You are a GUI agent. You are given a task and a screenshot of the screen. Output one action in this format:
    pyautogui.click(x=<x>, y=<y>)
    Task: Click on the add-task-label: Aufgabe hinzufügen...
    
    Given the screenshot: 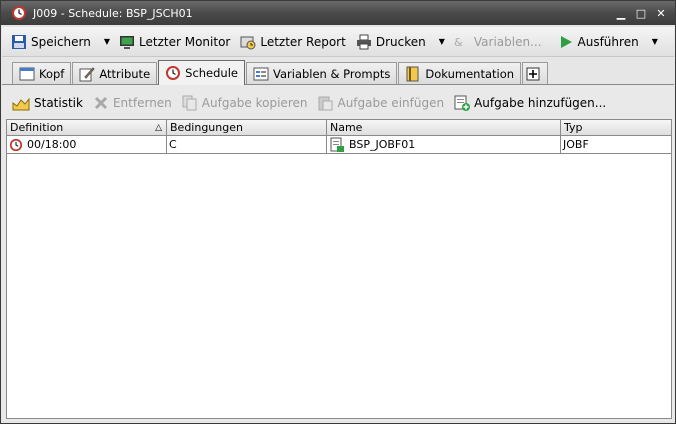 What is the action you would take?
    pyautogui.click(x=540, y=103)
    